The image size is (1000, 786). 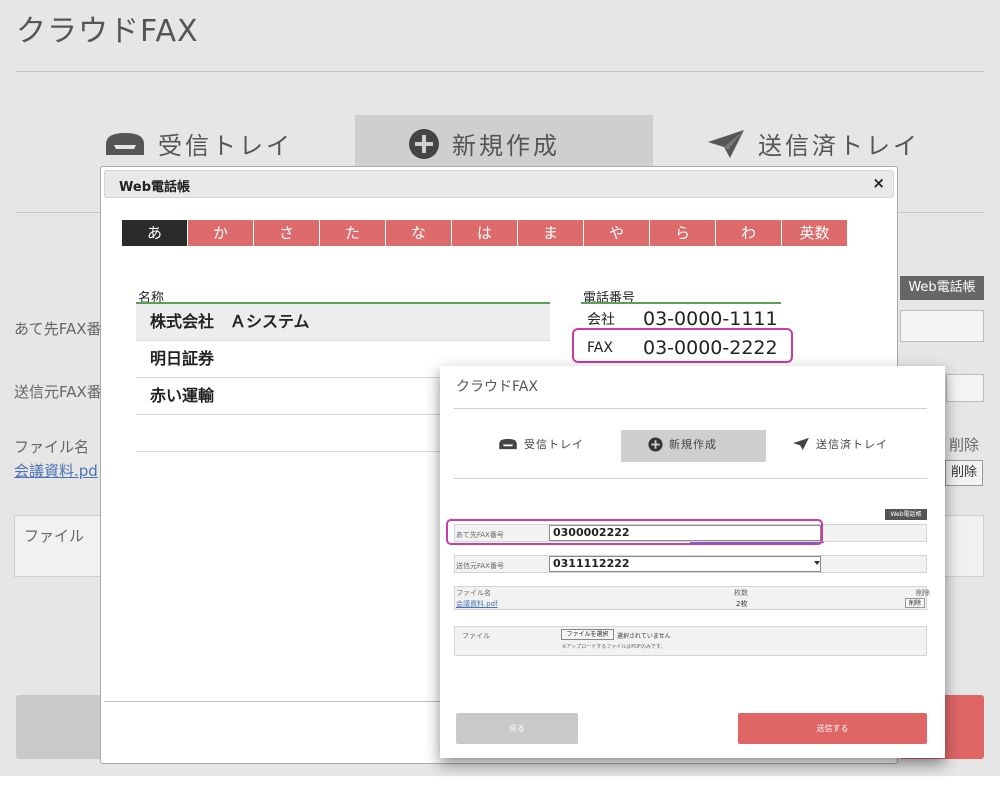 I want to click on kana-tab-ka: か, so click(x=221, y=233).